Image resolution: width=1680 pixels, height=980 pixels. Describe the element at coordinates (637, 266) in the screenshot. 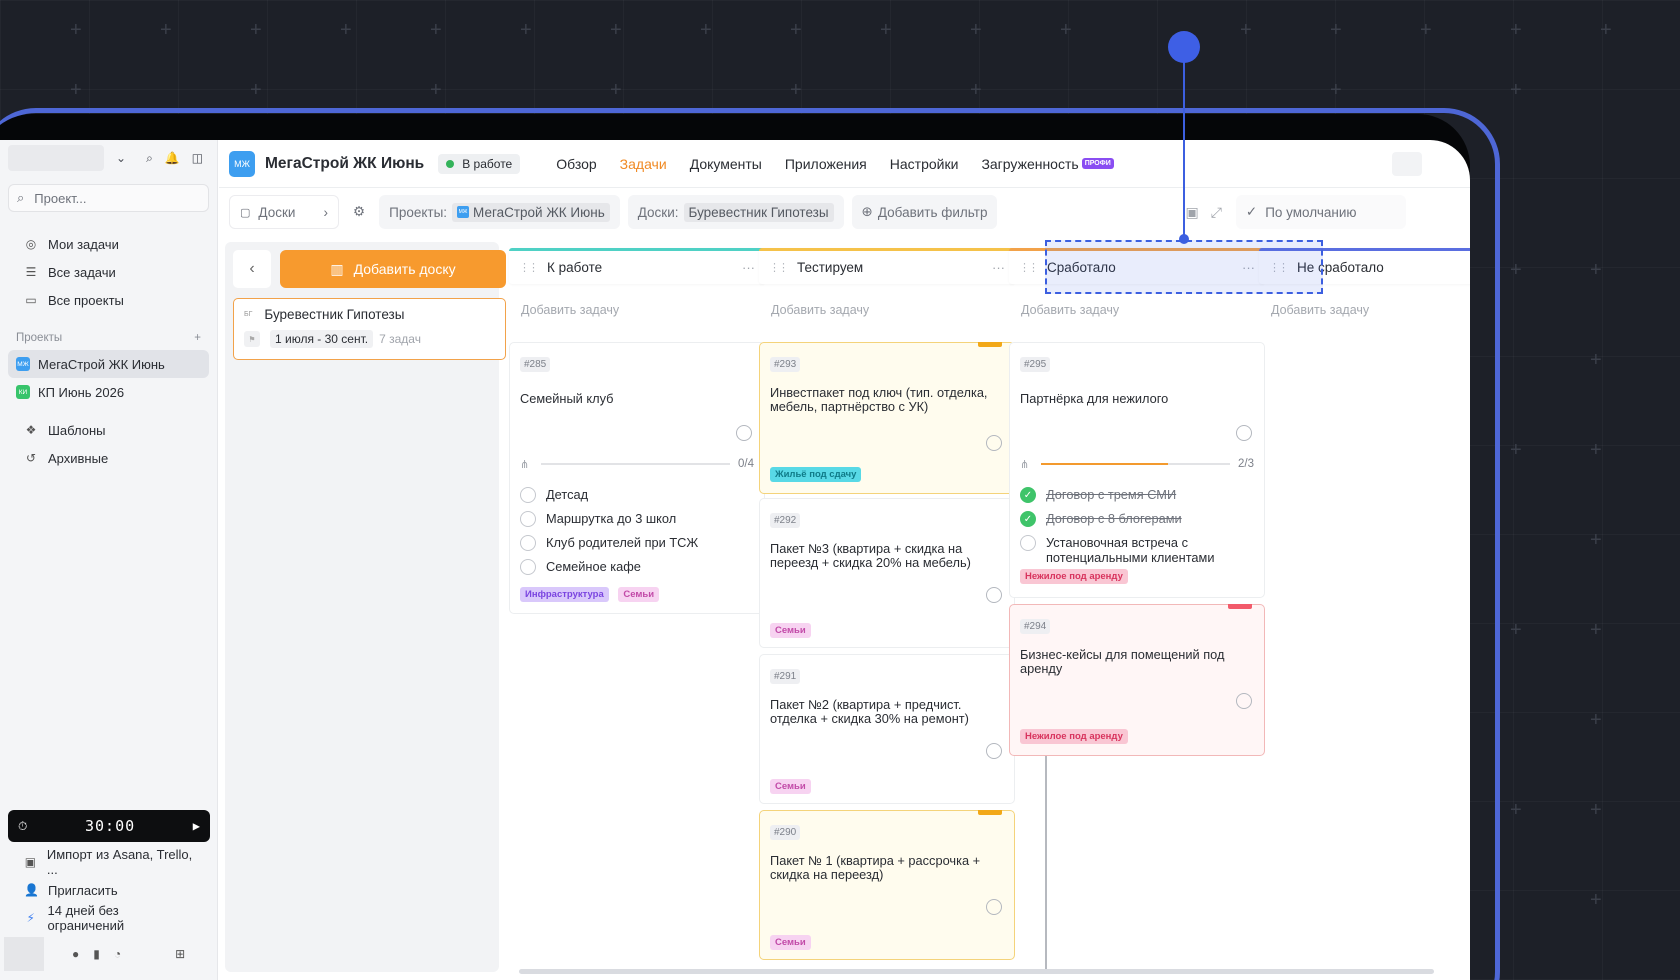

I see `column-header: ⋮⋮ К работе ···` at that location.